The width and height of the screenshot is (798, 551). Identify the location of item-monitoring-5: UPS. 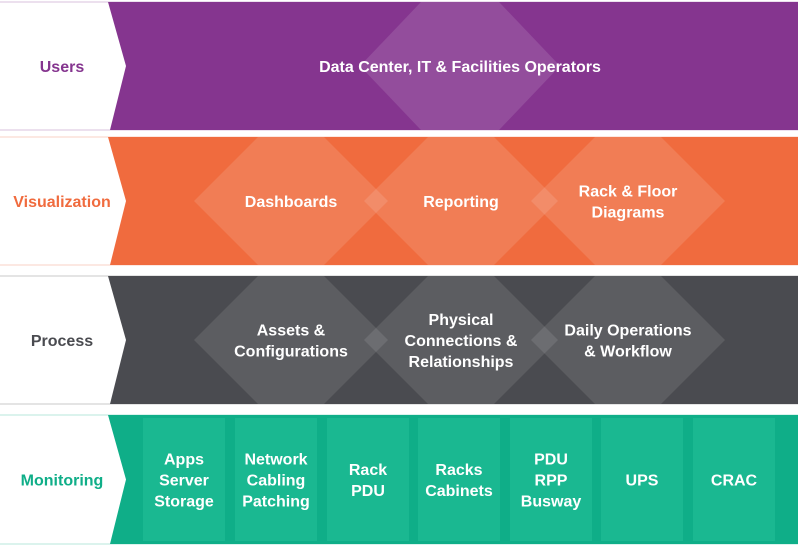
(642, 481).